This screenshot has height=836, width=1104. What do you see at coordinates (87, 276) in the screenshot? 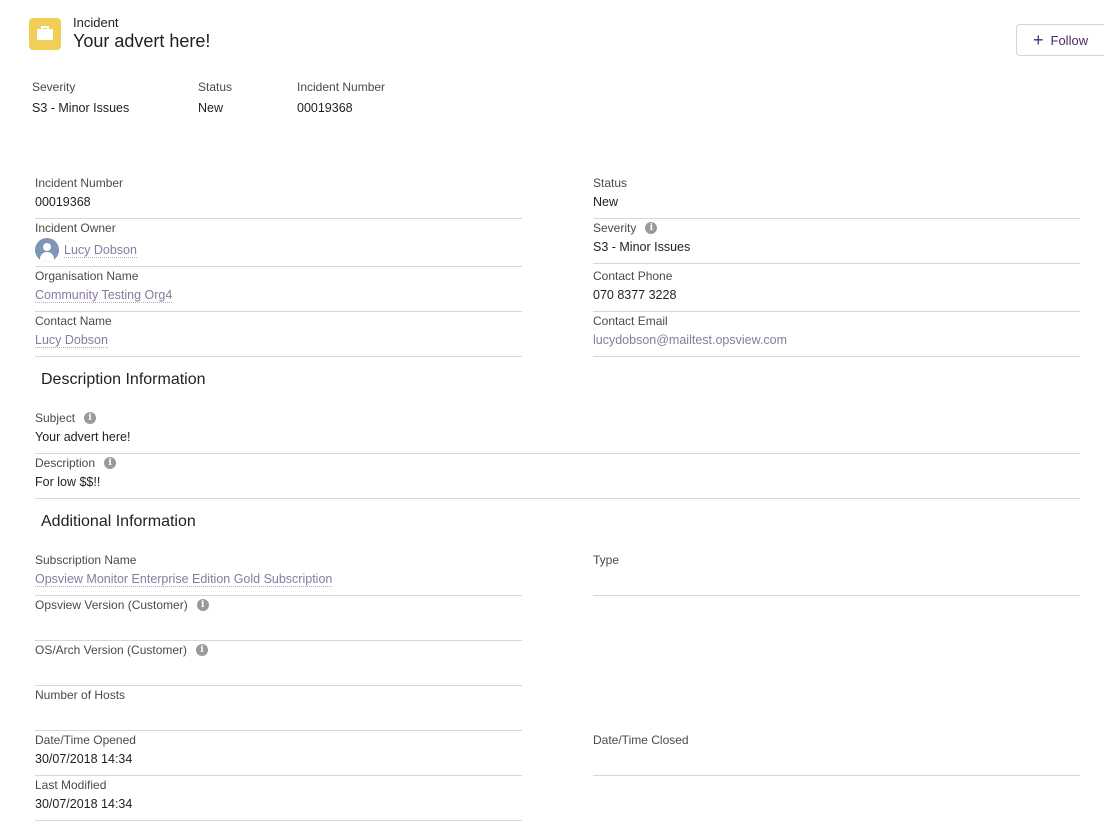
I see `field-label: Organisation Name` at bounding box center [87, 276].